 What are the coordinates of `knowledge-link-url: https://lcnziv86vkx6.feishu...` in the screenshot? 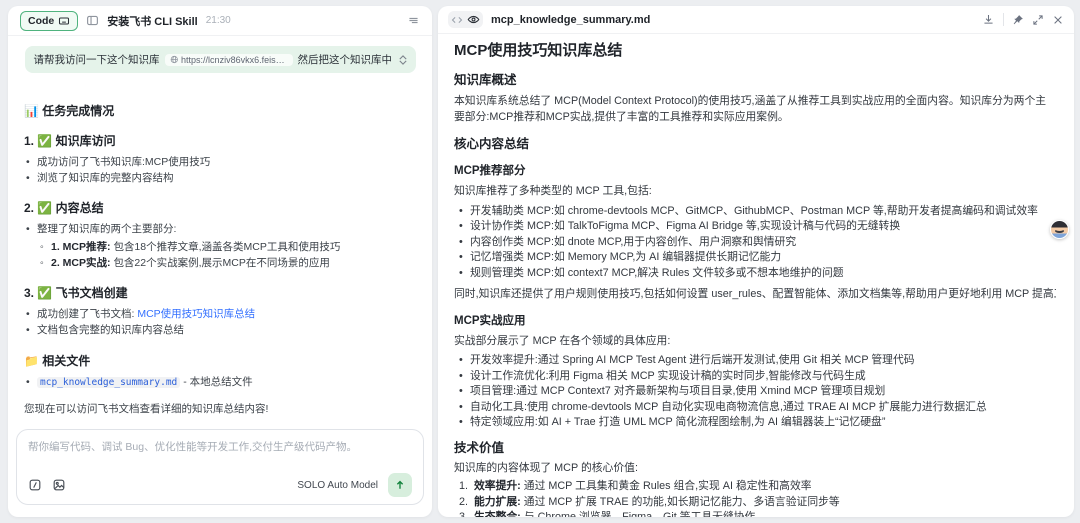 It's located at (234, 59).